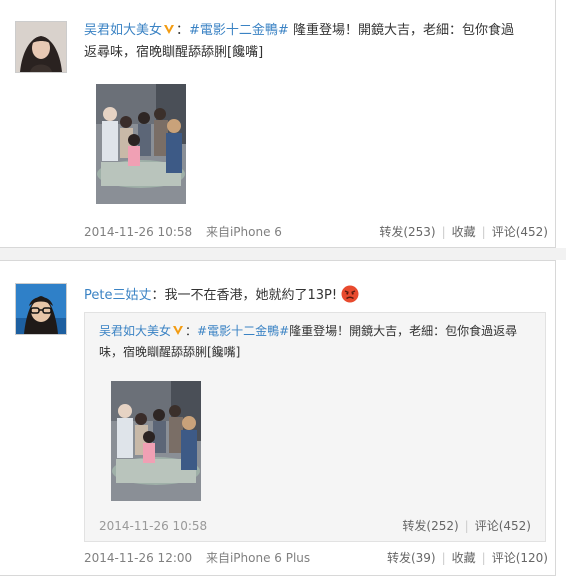 The image size is (566, 576). Describe the element at coordinates (407, 232) in the screenshot. I see `repost-button: 转发(253)` at that location.